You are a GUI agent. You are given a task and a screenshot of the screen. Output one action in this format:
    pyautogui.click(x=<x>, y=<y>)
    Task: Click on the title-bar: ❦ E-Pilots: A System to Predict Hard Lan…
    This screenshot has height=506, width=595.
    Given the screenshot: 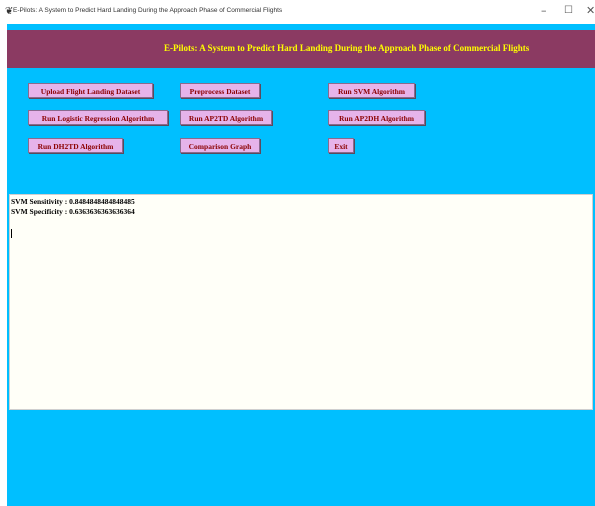 What is the action you would take?
    pyautogui.click(x=297, y=12)
    